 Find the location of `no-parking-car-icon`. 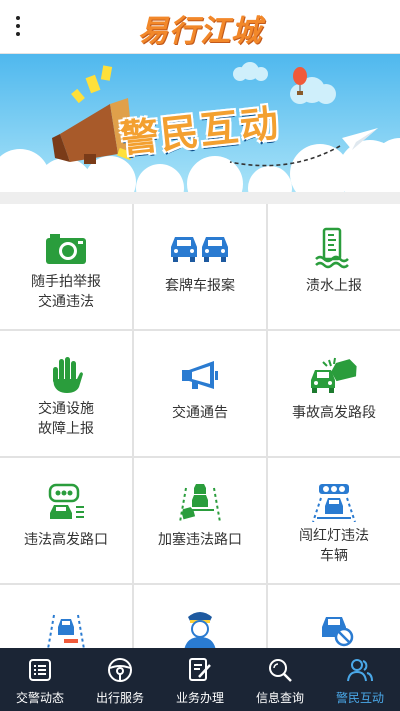

no-parking-car-icon is located at coordinates (334, 627).